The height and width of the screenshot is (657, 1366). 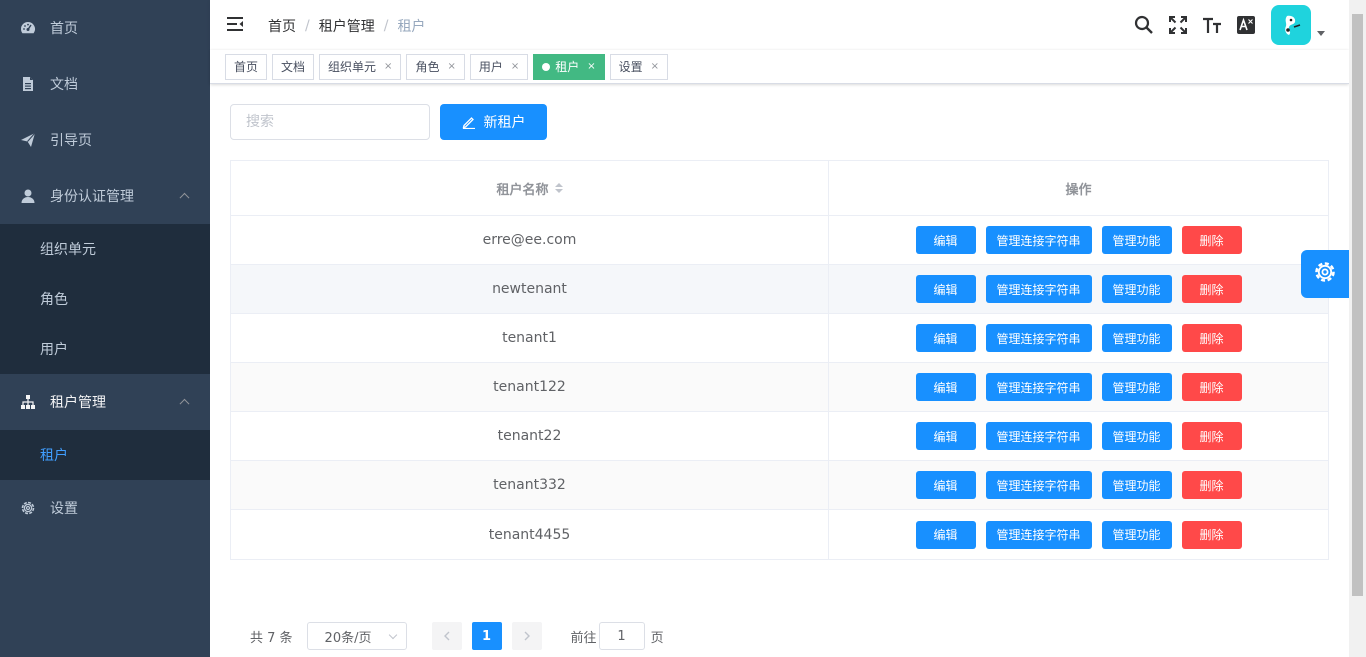 I want to click on scrollbar, so click(x=1357, y=328).